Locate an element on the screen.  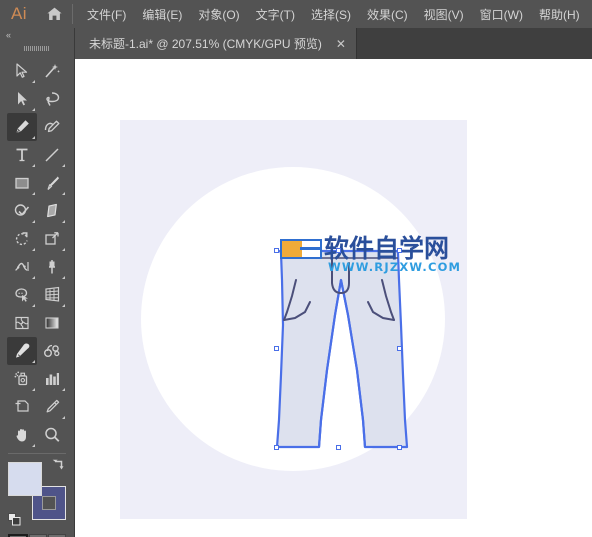
direct-selection-tool is located at coordinates (22, 99).